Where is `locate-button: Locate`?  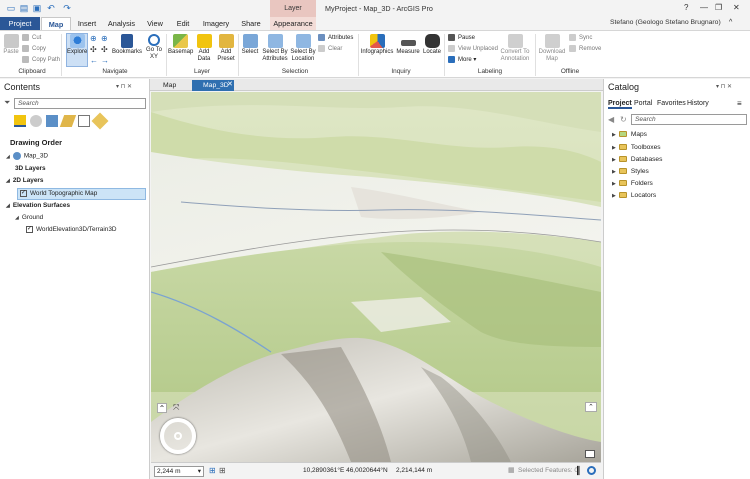
locate-button: Locate is located at coordinates (432, 45).